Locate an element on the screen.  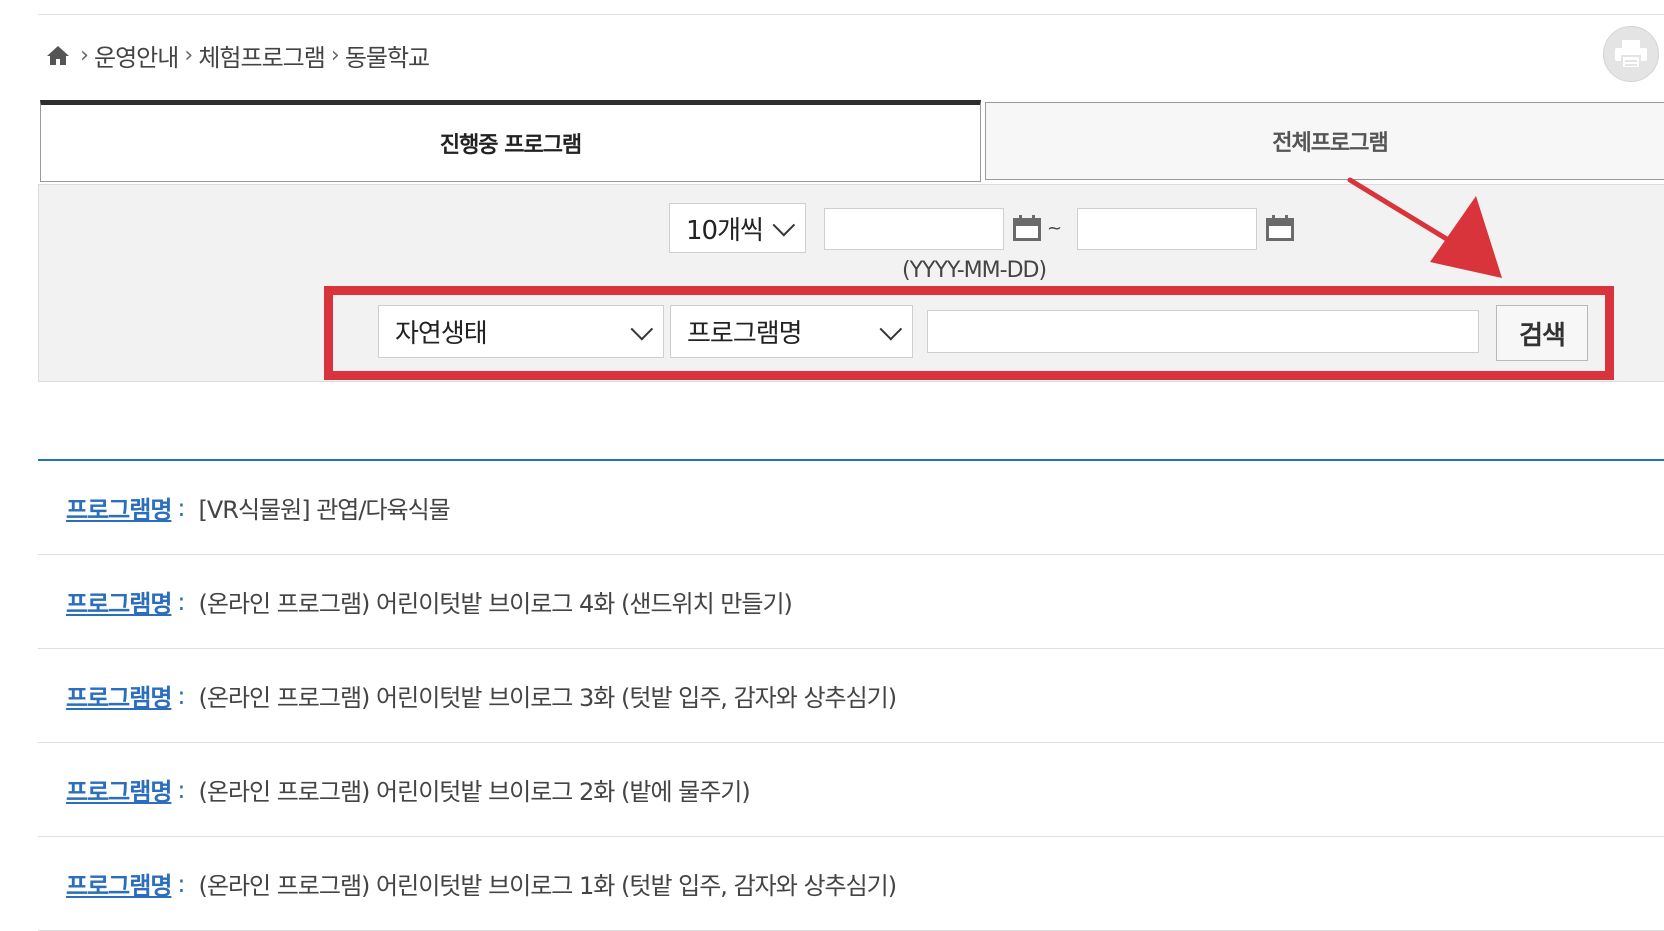
list-item: 프로그램명 : [VR식물원] 관엽/다육식물 is located at coordinates (851, 508).